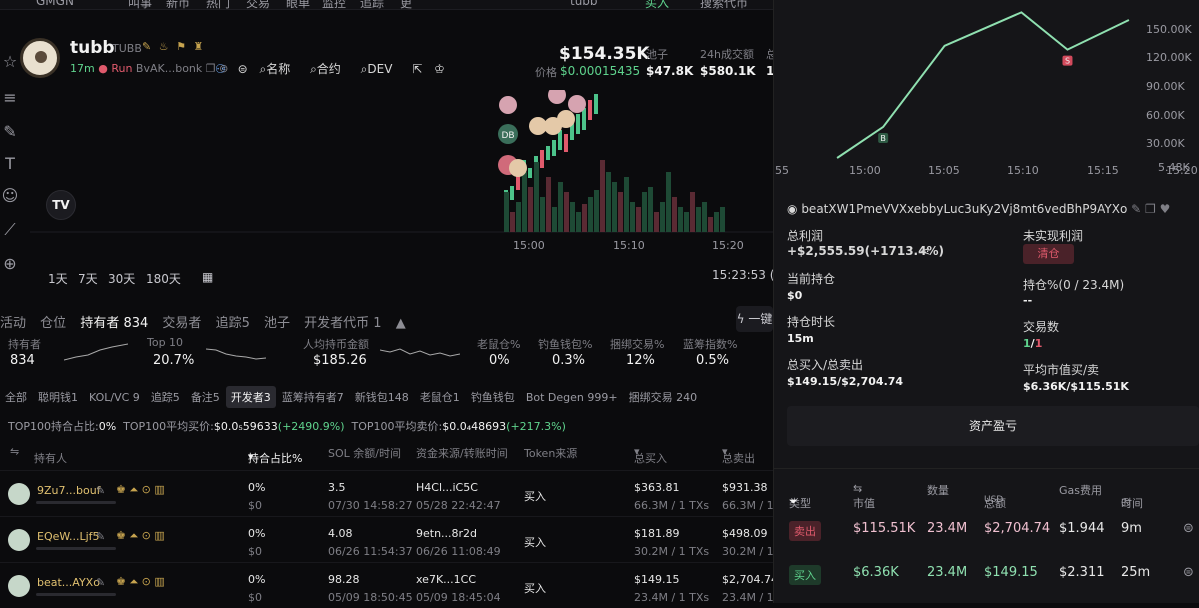  Describe the element at coordinates (140, 535) in the screenshot. I see `holder-tag-icons: ♚ ⏶ ⊙ ▥` at that location.